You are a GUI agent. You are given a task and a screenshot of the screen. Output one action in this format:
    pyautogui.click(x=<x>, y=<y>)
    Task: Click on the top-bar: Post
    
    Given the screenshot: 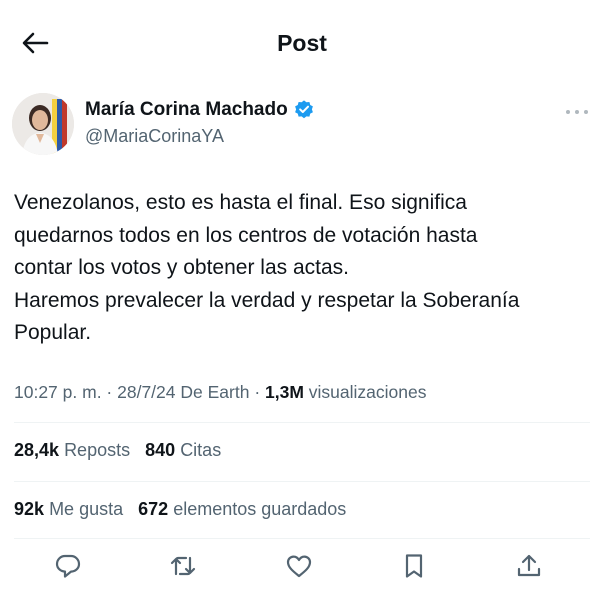 What is the action you would take?
    pyautogui.click(x=295, y=42)
    